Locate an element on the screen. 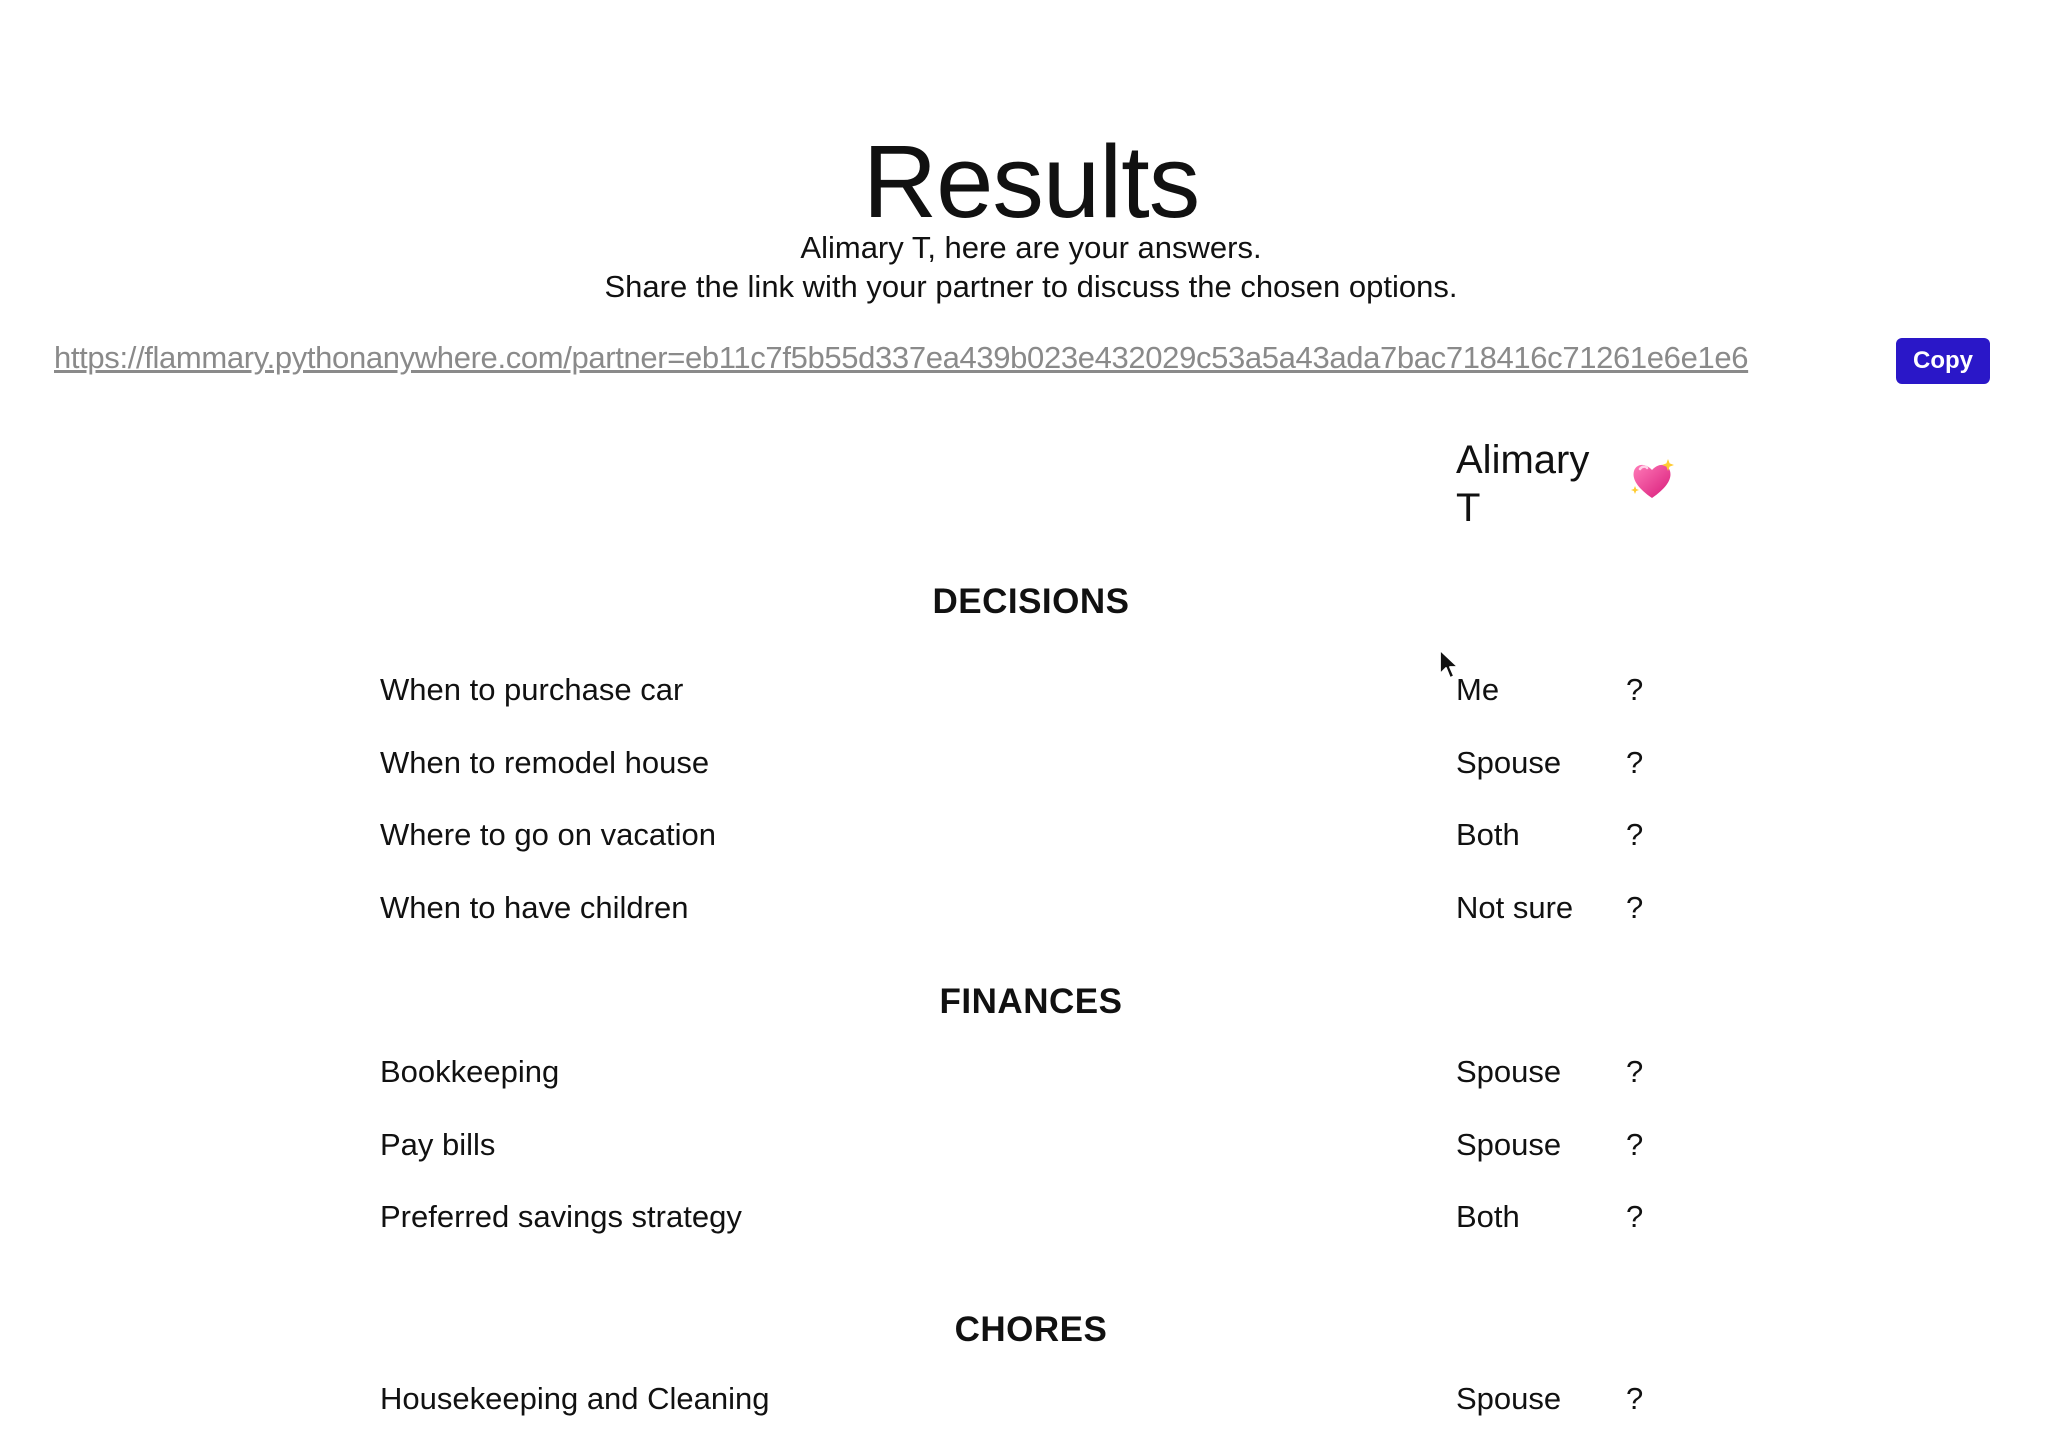  user-name-column-header: Alimary T is located at coordinates (1523, 484).